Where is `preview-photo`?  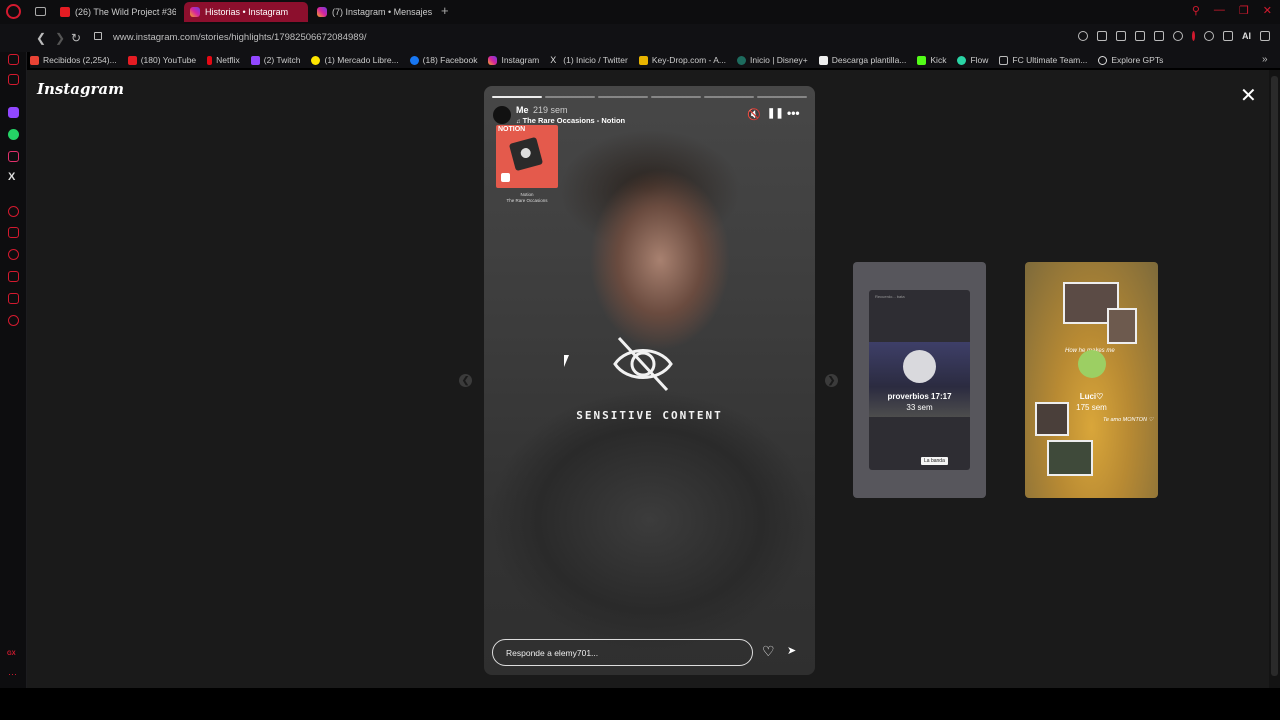
preview-photo is located at coordinates (1122, 326).